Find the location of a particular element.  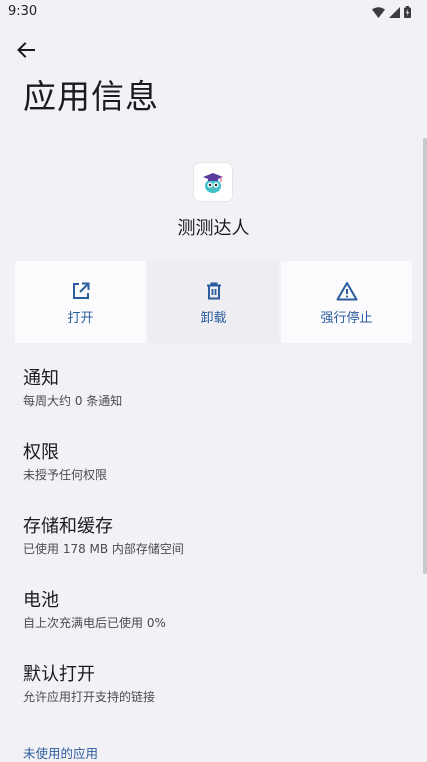

permissions-item: 权限 未授予任何权限 is located at coordinates (213, 462).